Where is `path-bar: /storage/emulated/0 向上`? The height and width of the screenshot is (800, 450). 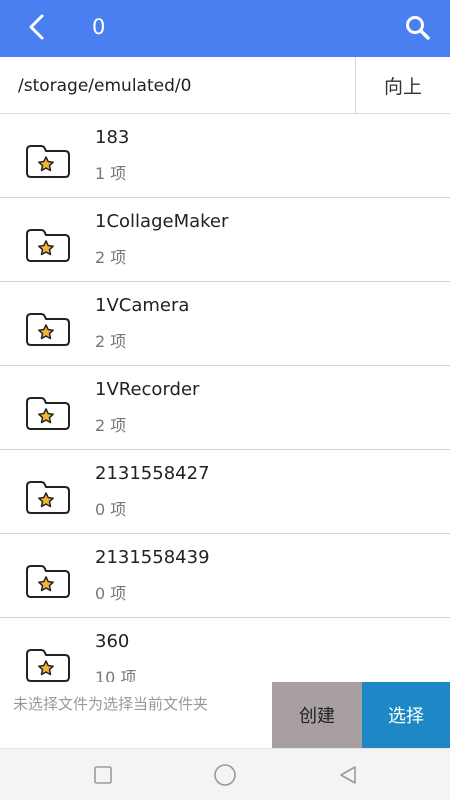 path-bar: /storage/emulated/0 向上 is located at coordinates (225, 85).